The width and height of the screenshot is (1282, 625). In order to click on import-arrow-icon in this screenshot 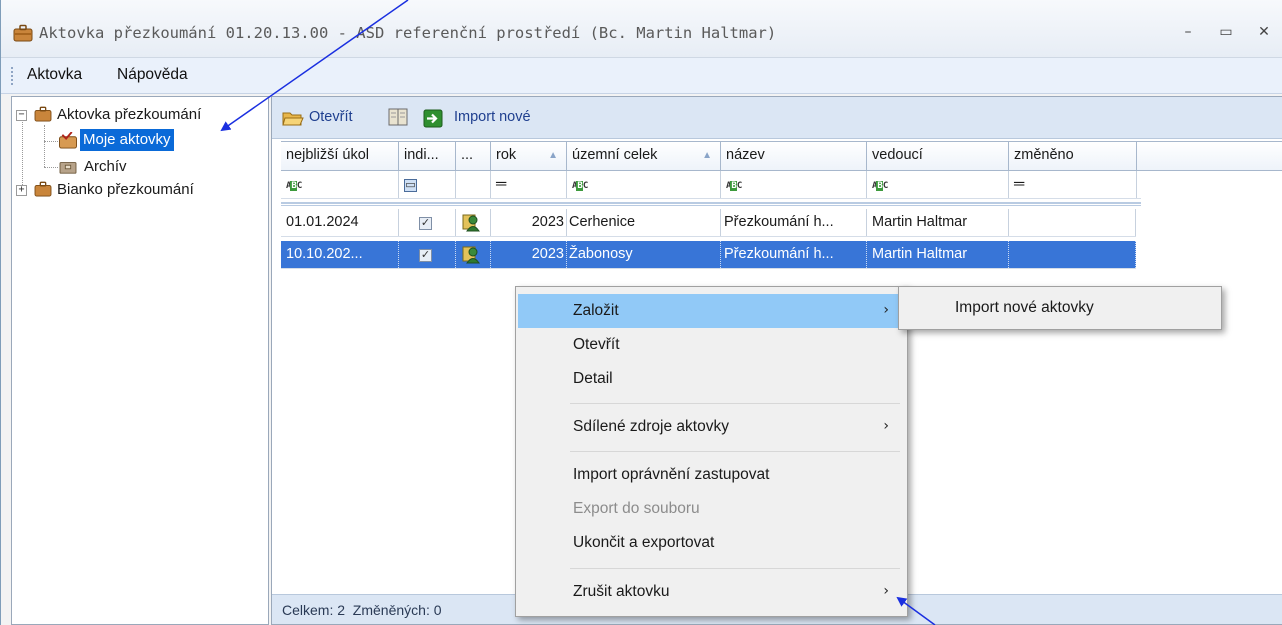, I will do `click(433, 118)`.